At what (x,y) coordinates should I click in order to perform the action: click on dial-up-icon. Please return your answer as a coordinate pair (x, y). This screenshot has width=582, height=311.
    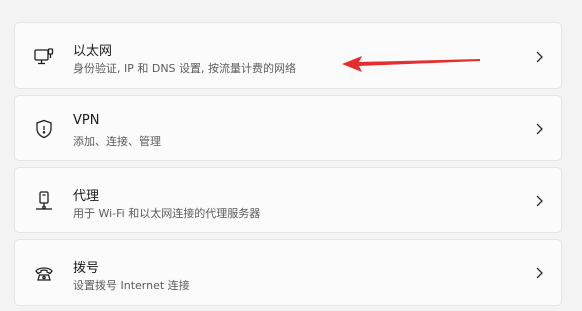
    Looking at the image, I should click on (44, 273).